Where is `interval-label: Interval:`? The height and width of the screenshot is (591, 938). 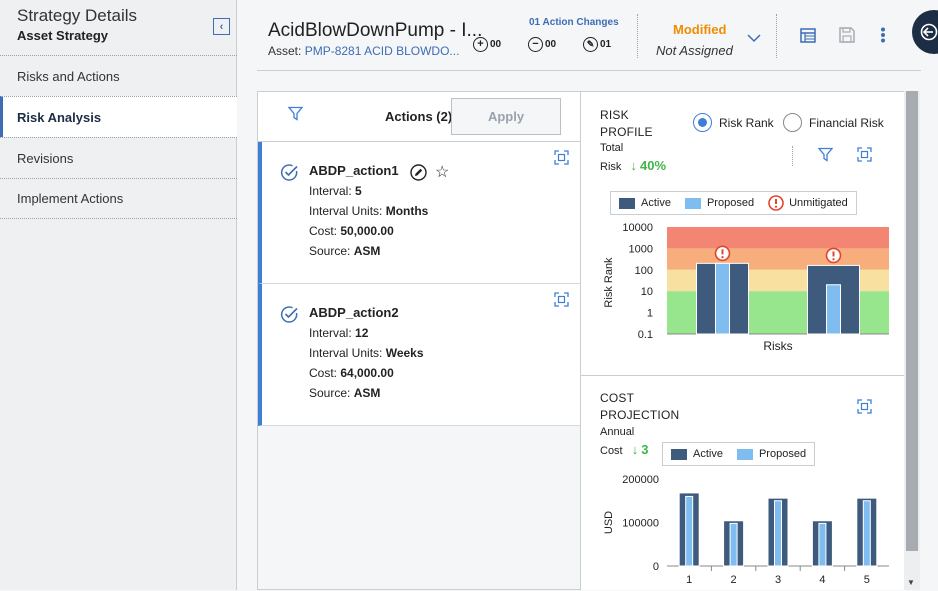 interval-label: Interval: is located at coordinates (330, 333).